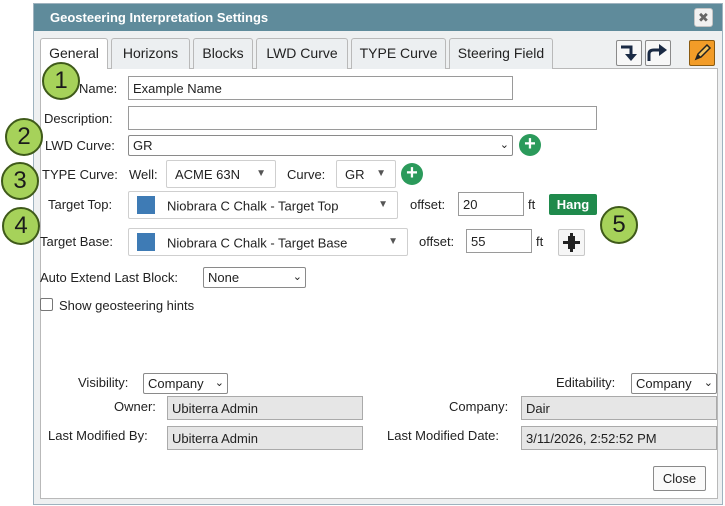 The width and height of the screenshot is (725, 506). Describe the element at coordinates (443, 435) in the screenshot. I see `modified-date-label: Last Modified Date:` at that location.